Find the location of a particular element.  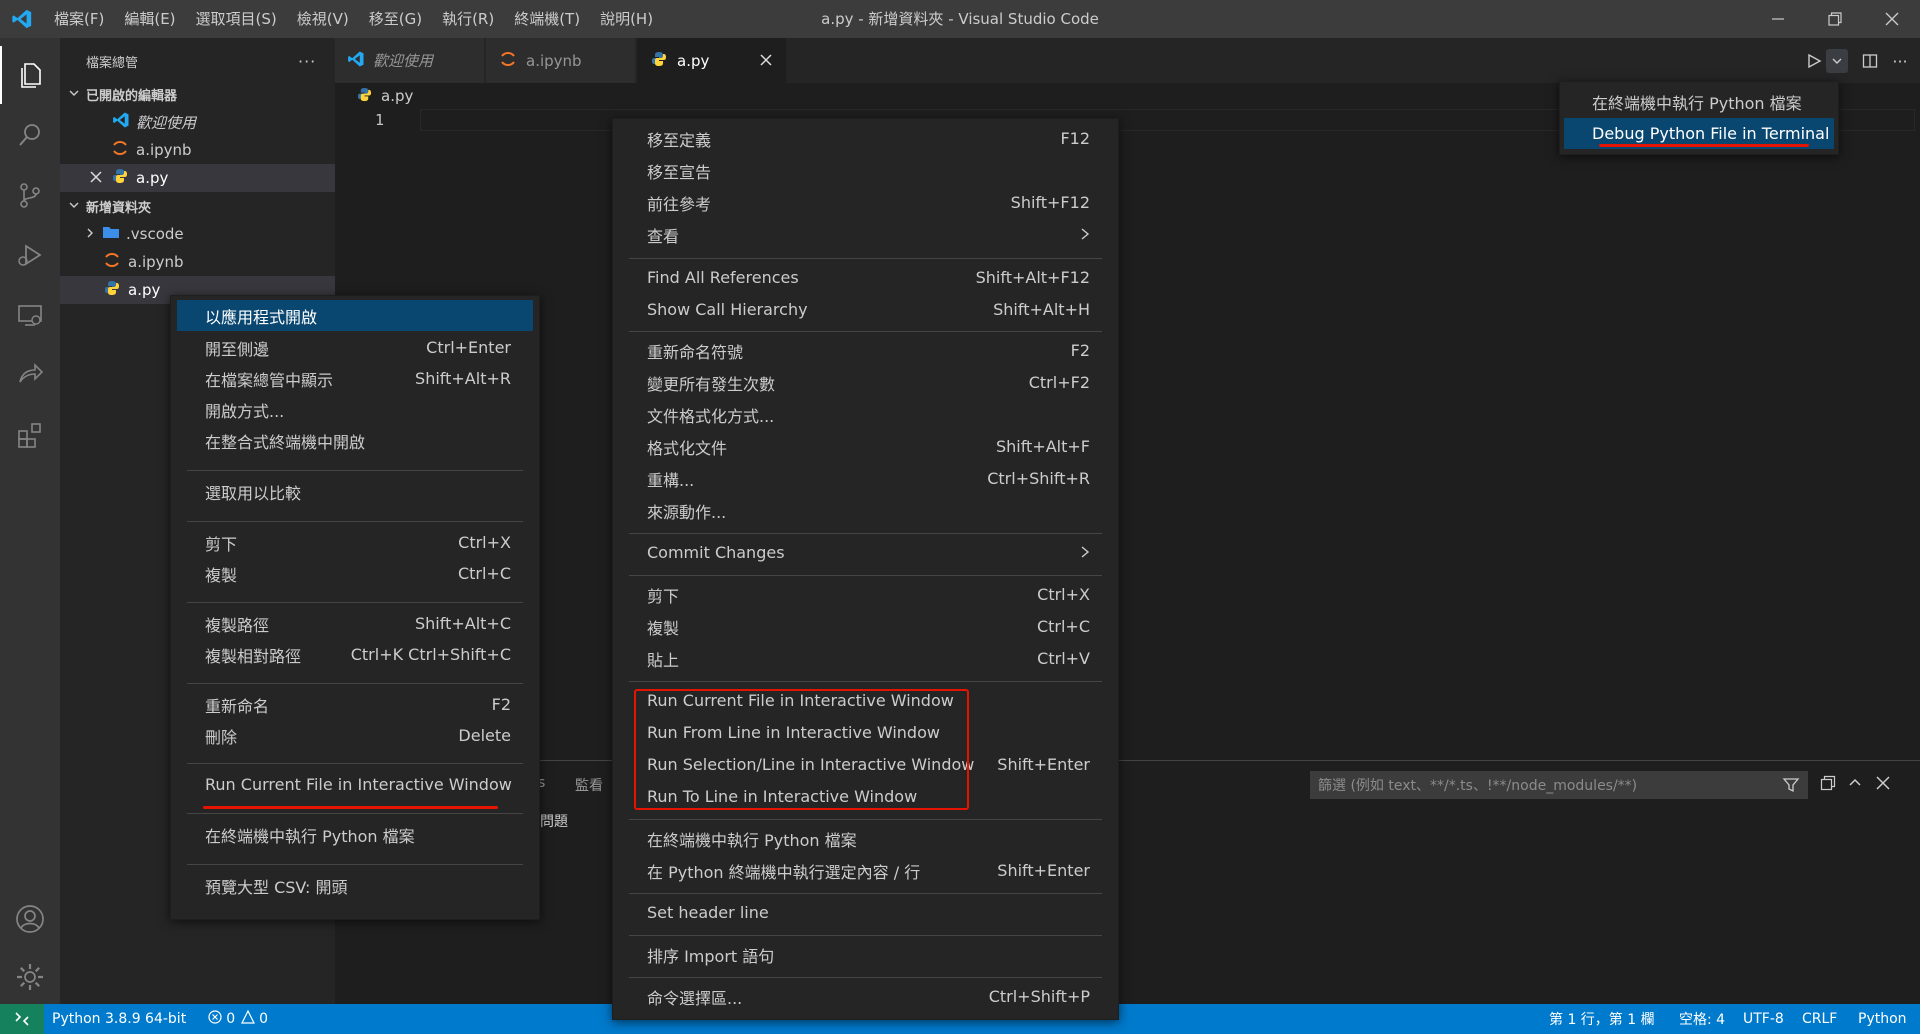

close-tab-icon is located at coordinates (766, 61).